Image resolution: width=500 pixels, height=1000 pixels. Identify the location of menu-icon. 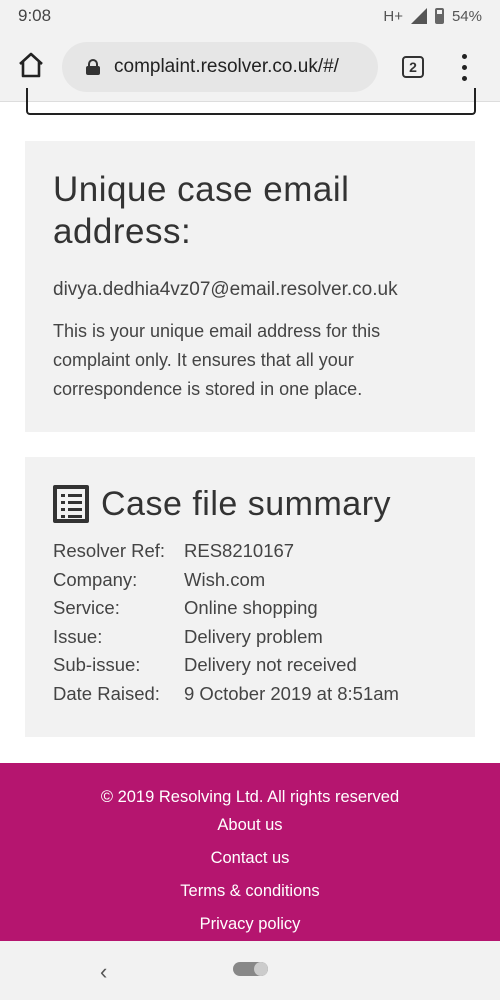
(464, 68).